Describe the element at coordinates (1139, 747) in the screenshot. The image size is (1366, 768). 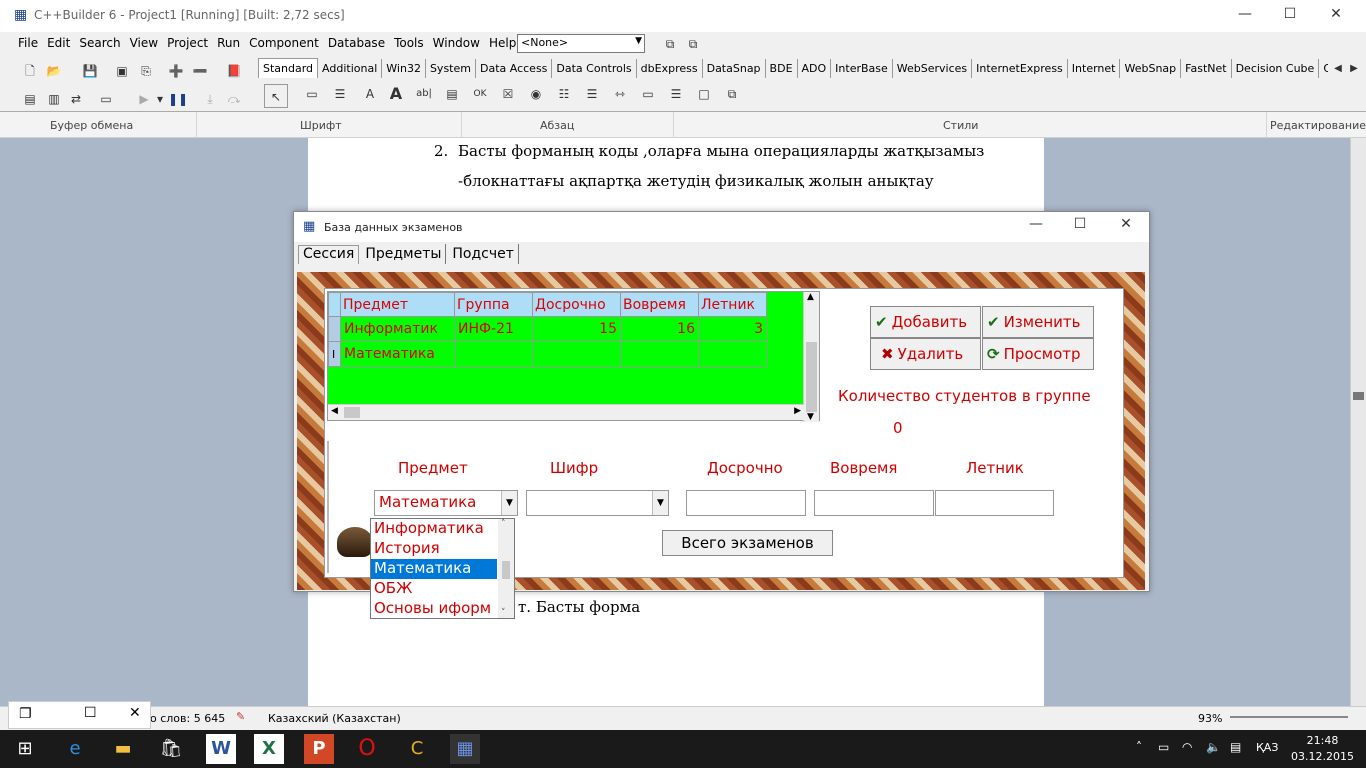
I see `chevron-up-icon: ˄` at that location.